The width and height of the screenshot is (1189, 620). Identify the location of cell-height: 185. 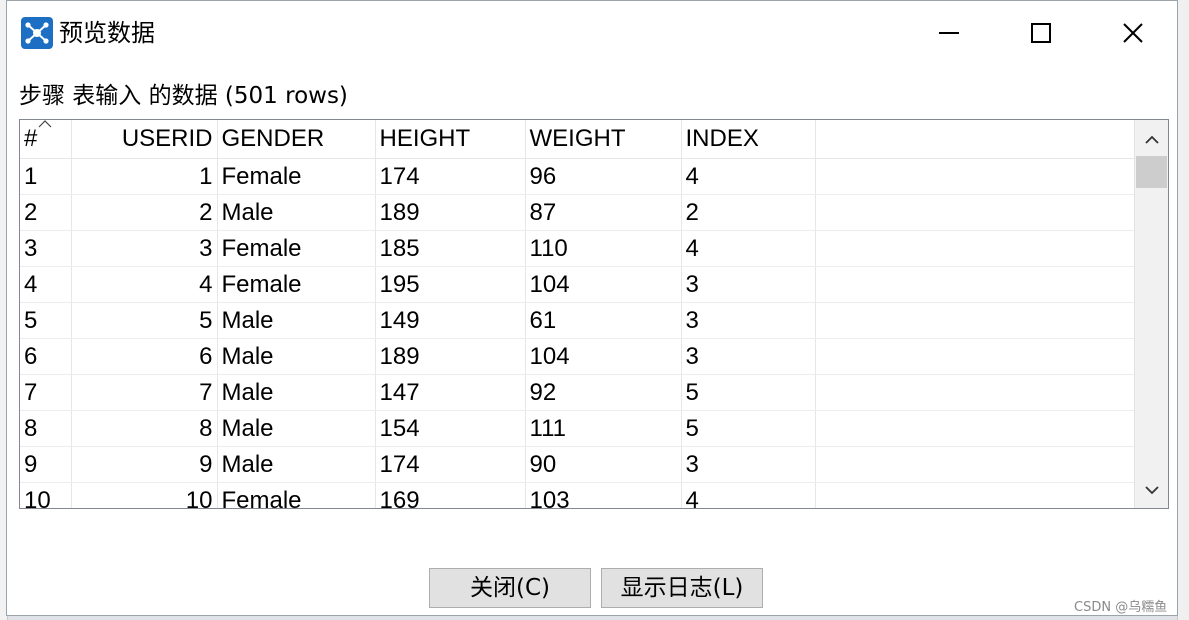
(450, 248).